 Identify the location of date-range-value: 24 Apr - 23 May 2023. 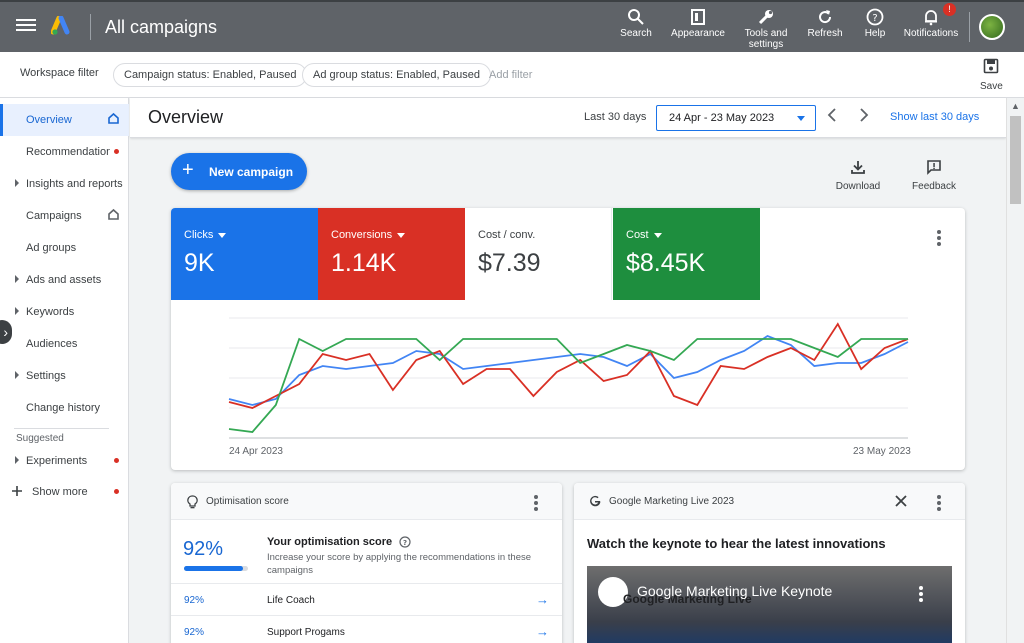
(722, 118).